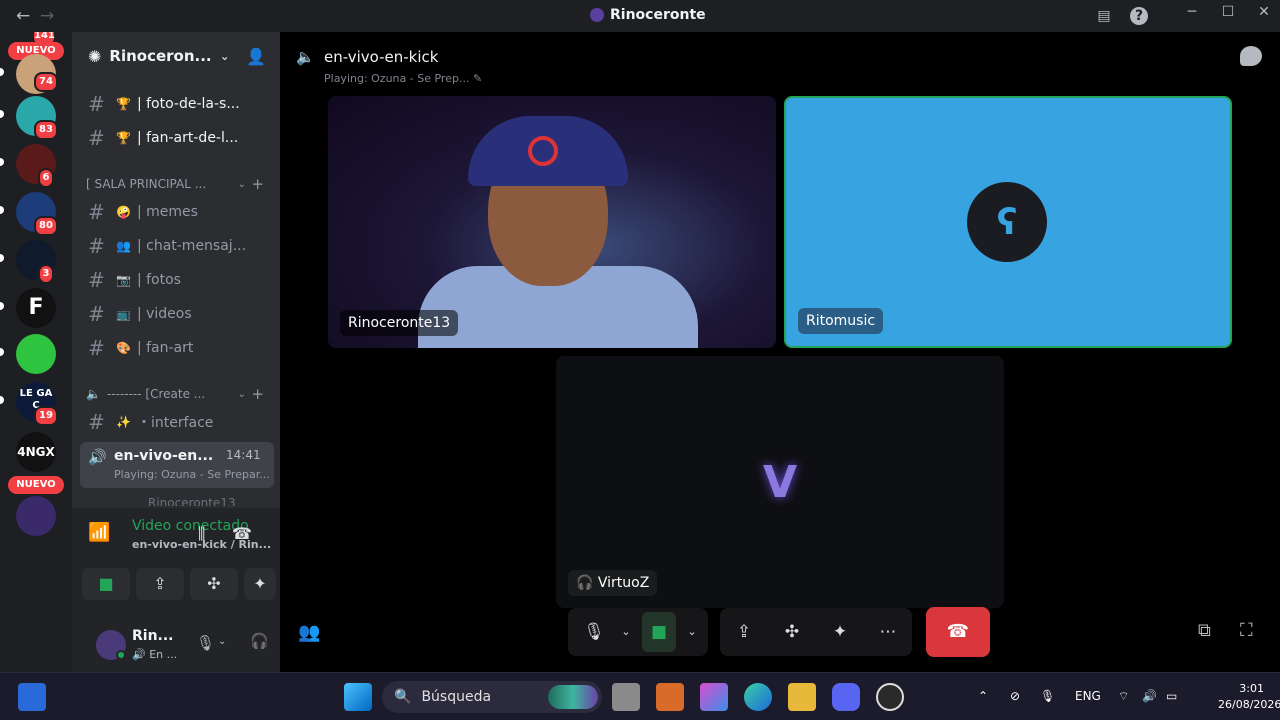 The height and width of the screenshot is (720, 1280). What do you see at coordinates (158, 280) in the screenshot?
I see `channel-name: | fotos` at bounding box center [158, 280].